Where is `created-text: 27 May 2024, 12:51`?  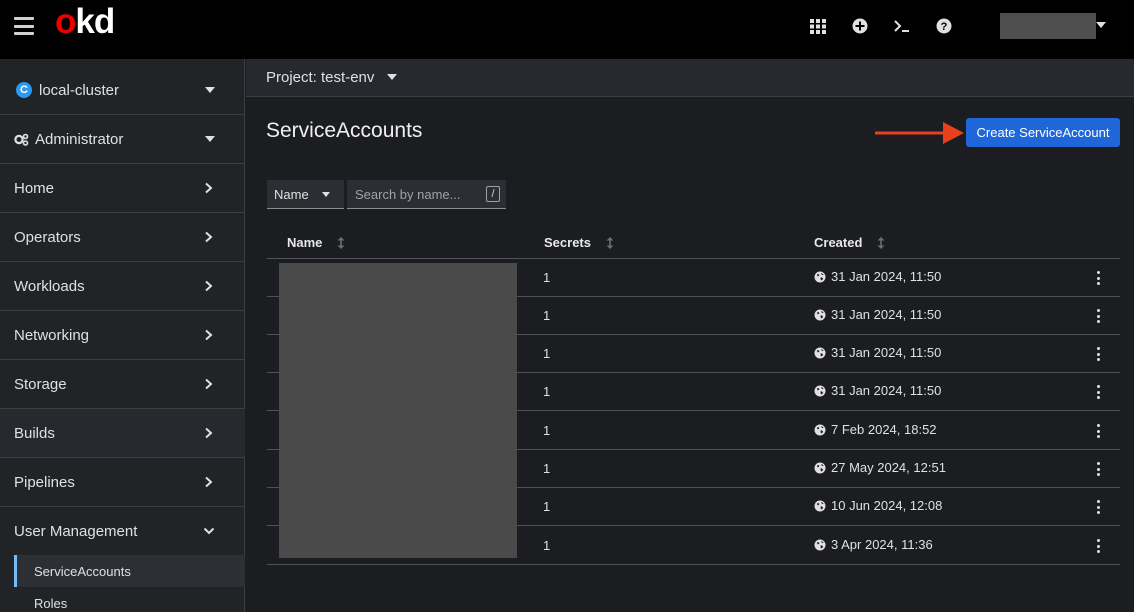 created-text: 27 May 2024, 12:51 is located at coordinates (888, 467).